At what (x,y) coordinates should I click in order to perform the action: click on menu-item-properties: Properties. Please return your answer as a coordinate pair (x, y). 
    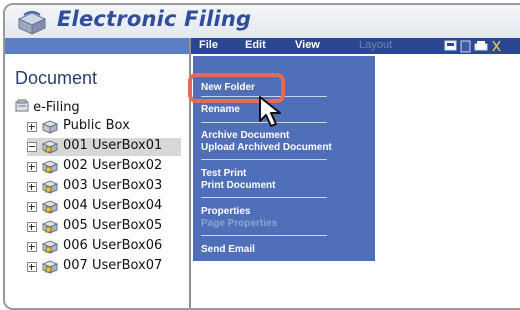
    Looking at the image, I should click on (225, 211).